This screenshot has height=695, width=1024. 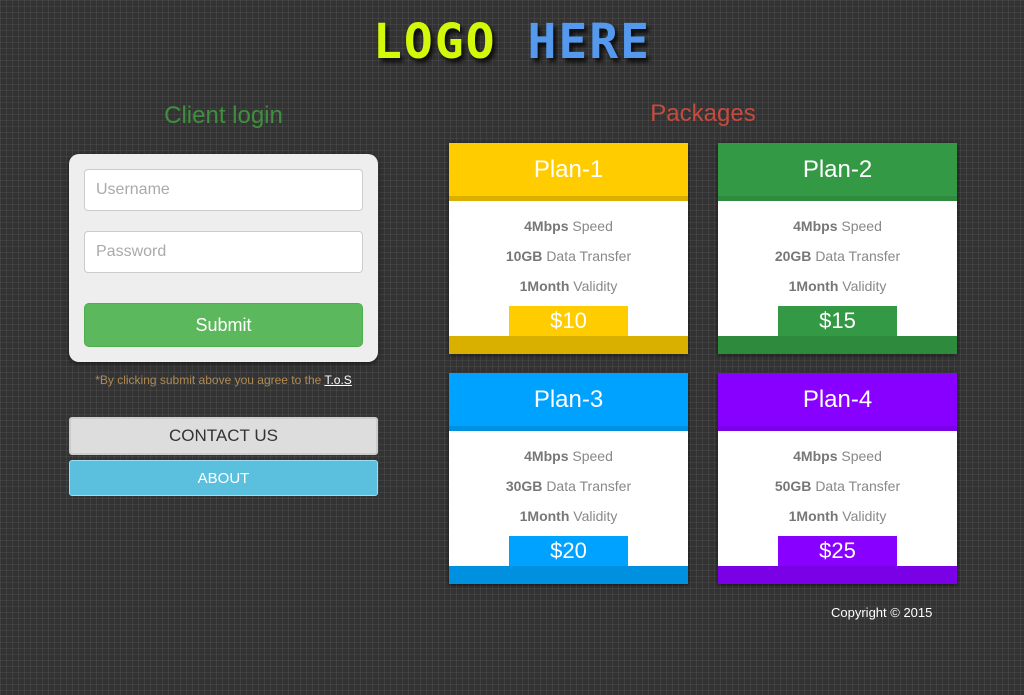 What do you see at coordinates (223, 436) in the screenshot?
I see `contact-us-button: CONTACT US` at bounding box center [223, 436].